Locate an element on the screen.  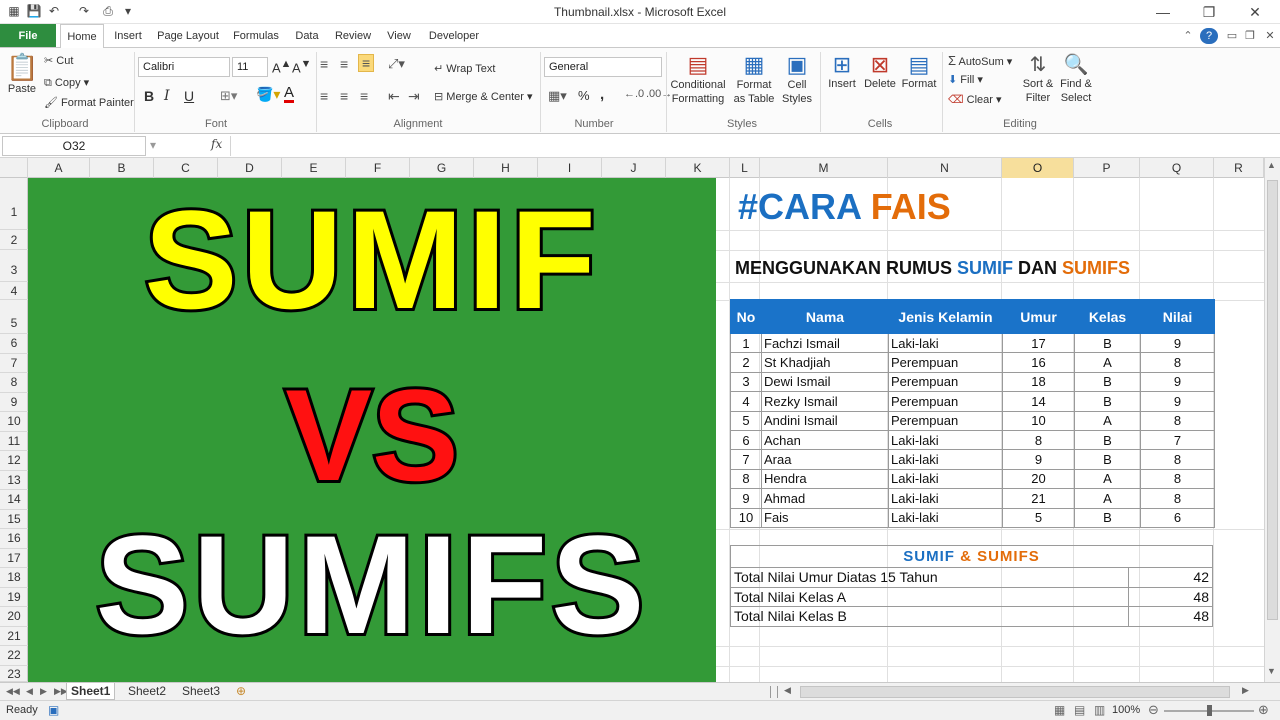
prev-sheet-icon: ◀ is located at coordinates (29, 691).